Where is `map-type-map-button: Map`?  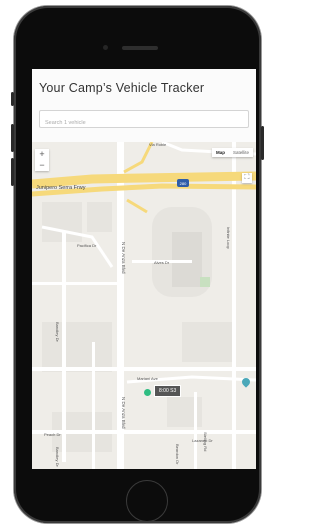 map-type-map-button: Map is located at coordinates (220, 152).